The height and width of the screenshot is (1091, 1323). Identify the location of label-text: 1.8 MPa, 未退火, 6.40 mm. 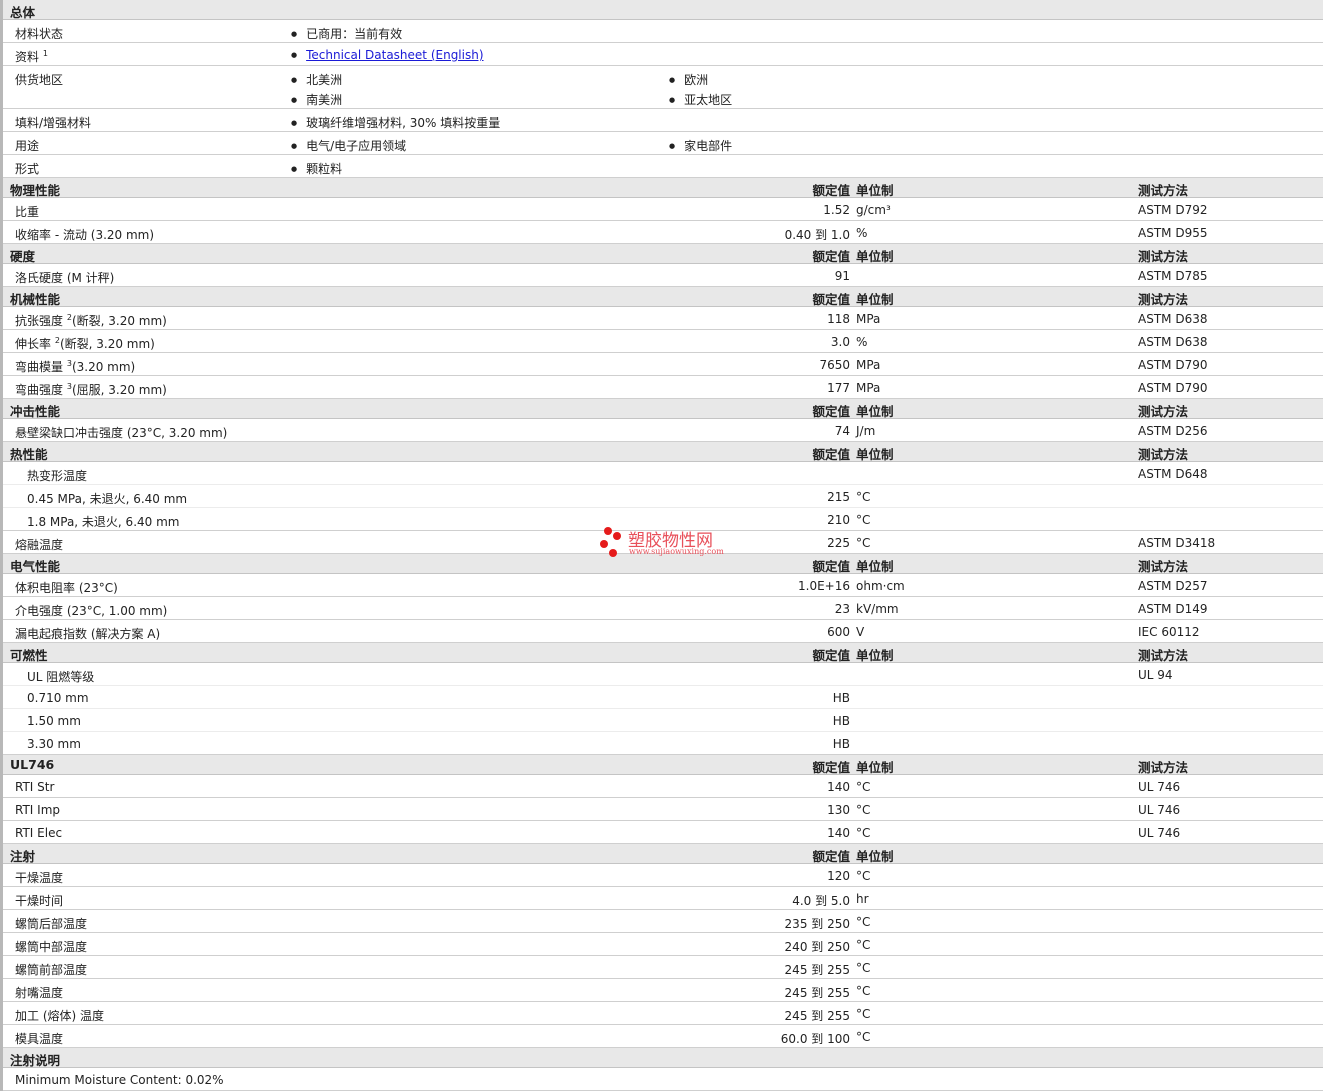
(103, 522).